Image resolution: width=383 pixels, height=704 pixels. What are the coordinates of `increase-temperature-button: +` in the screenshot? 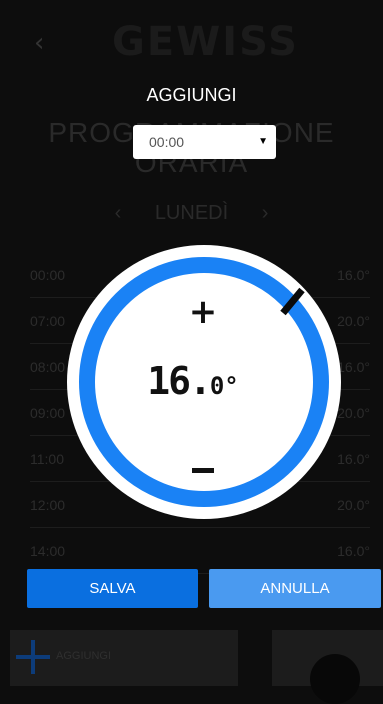 It's located at (203, 312).